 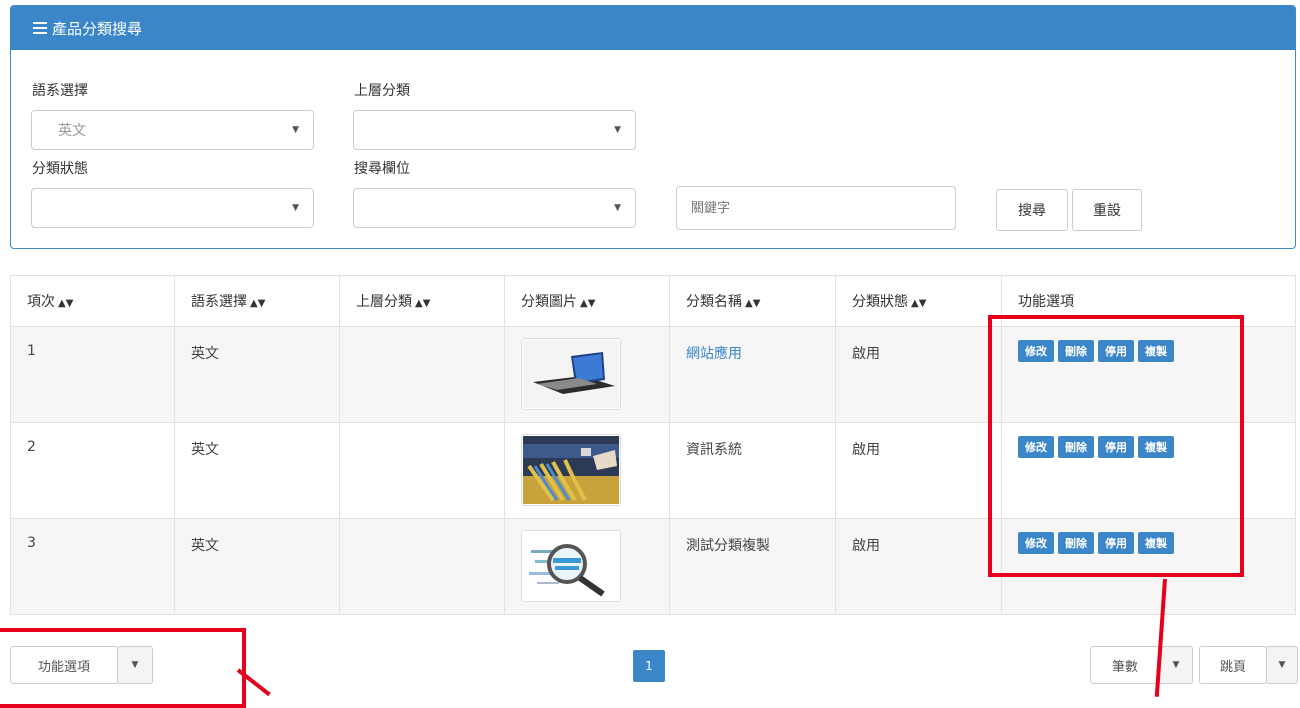 What do you see at coordinates (1032, 210) in the screenshot?
I see `search-button: 搜尋` at bounding box center [1032, 210].